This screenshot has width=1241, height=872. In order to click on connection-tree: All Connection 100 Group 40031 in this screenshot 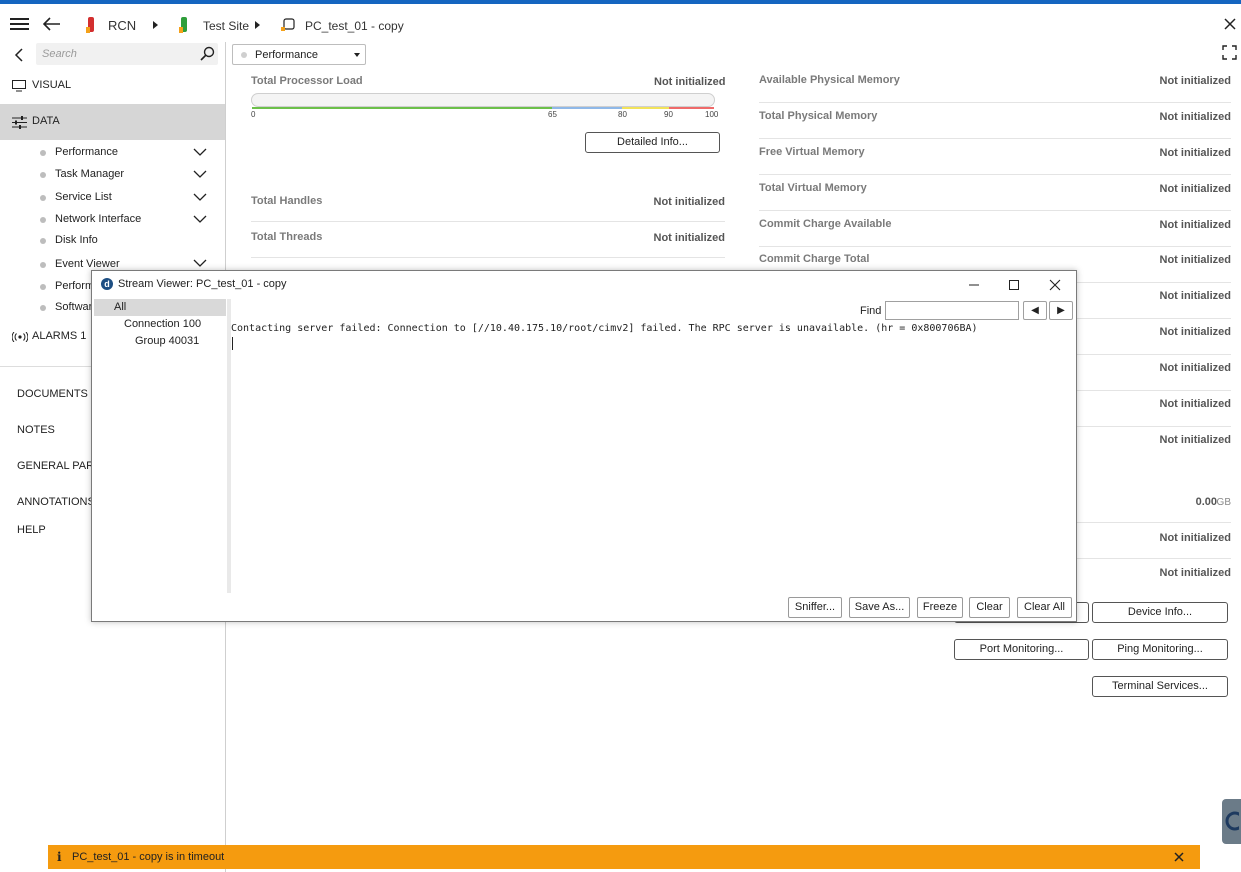, I will do `click(160, 446)`.